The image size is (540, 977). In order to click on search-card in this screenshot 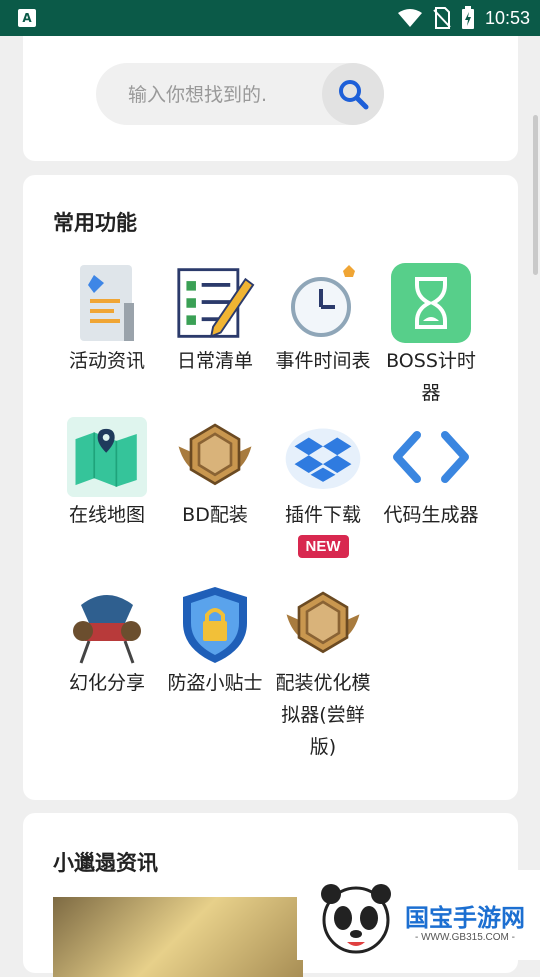, I will do `click(270, 98)`.